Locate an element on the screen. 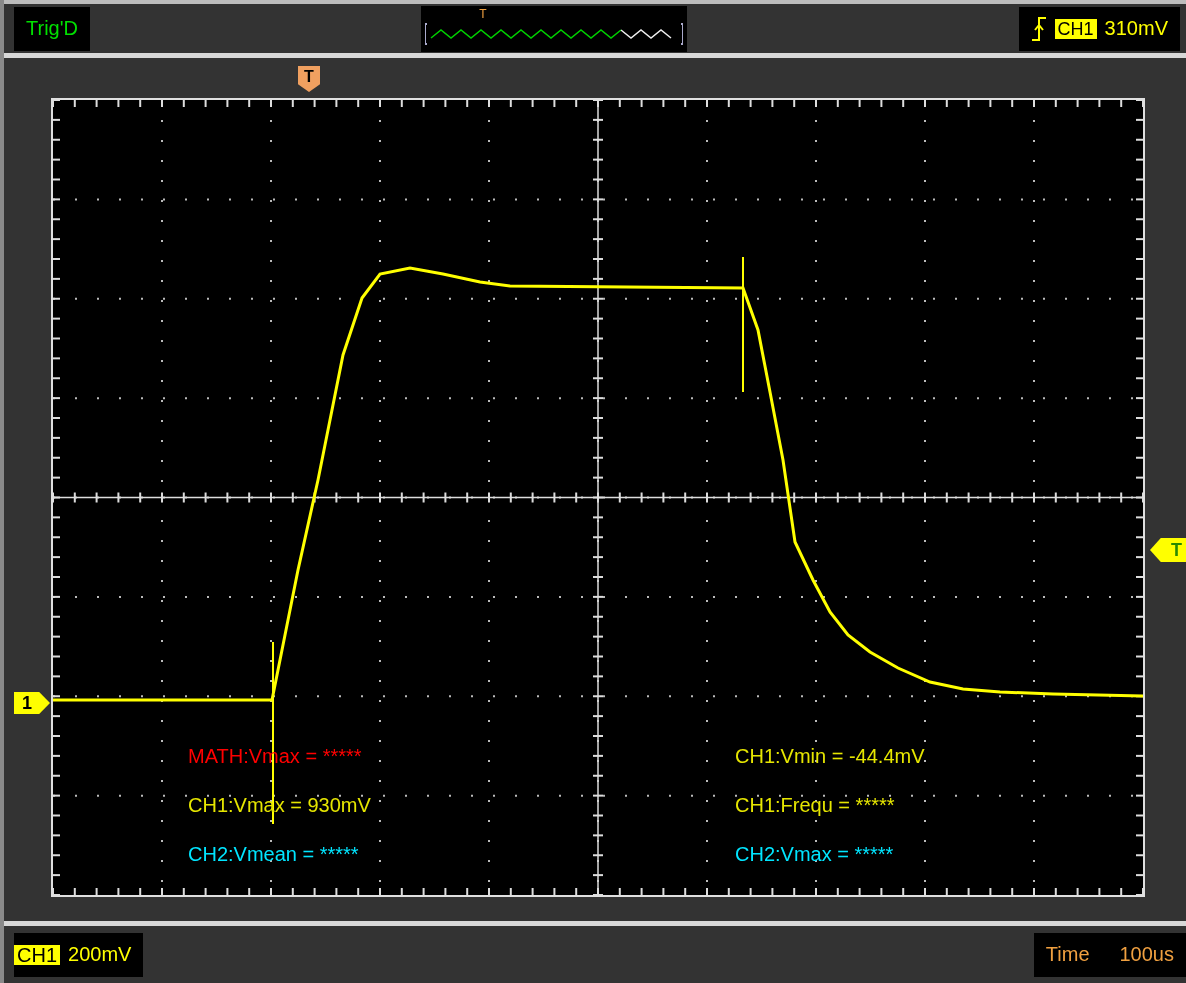 The image size is (1186, 983). trigger-channel-label: CH1 is located at coordinates (1075, 28).